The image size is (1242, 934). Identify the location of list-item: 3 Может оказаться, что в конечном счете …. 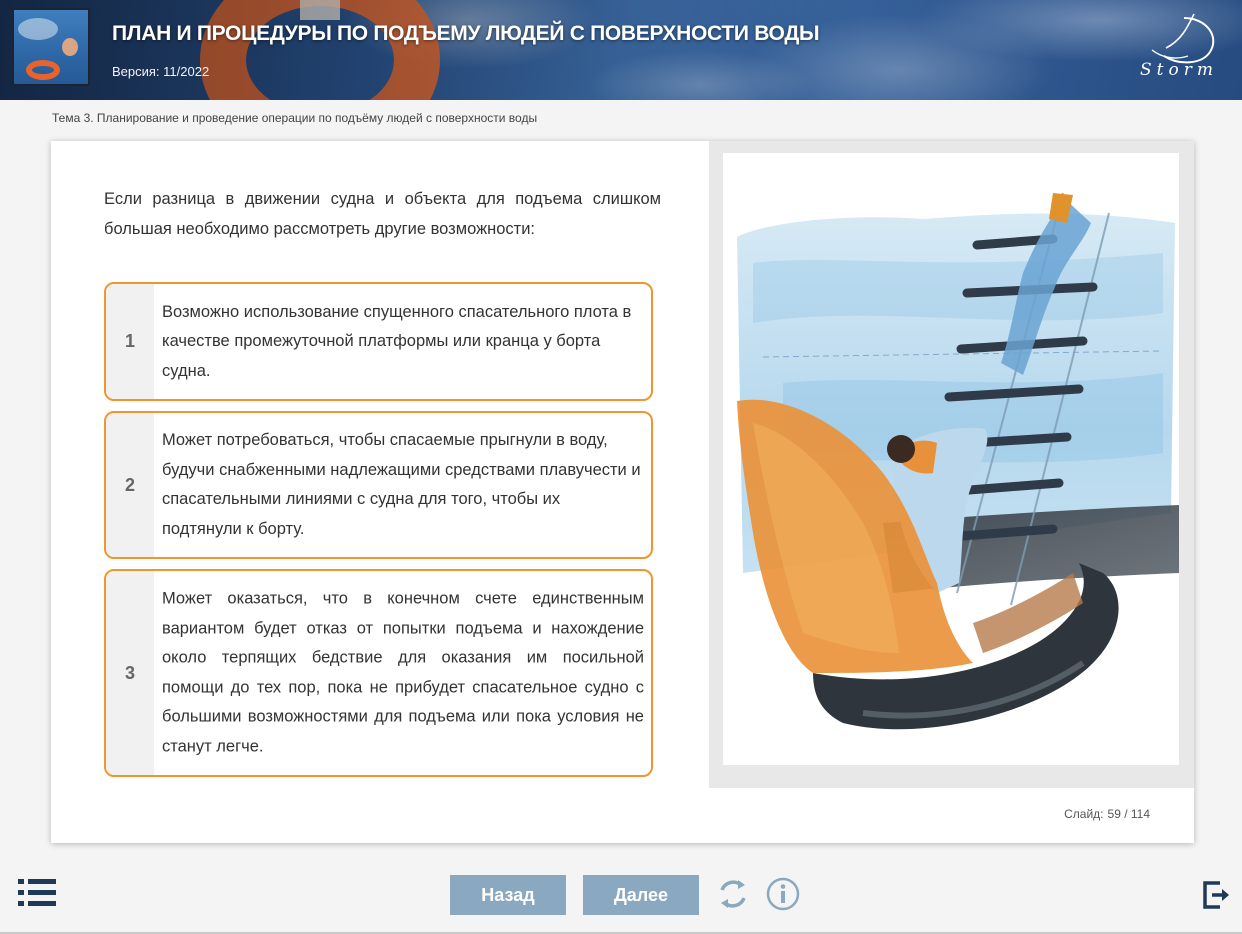
(378, 673).